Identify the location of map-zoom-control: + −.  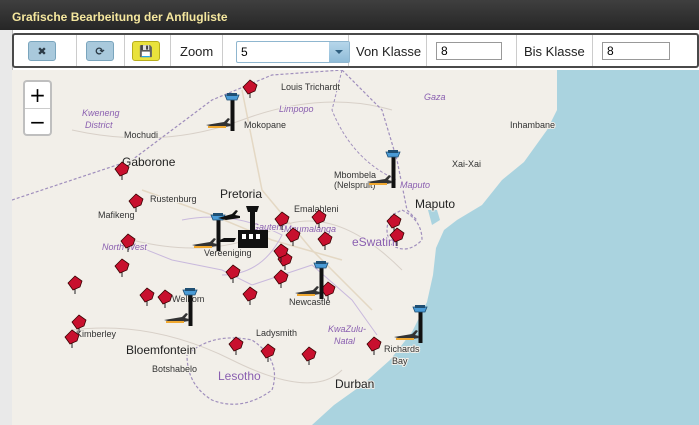
(37, 108).